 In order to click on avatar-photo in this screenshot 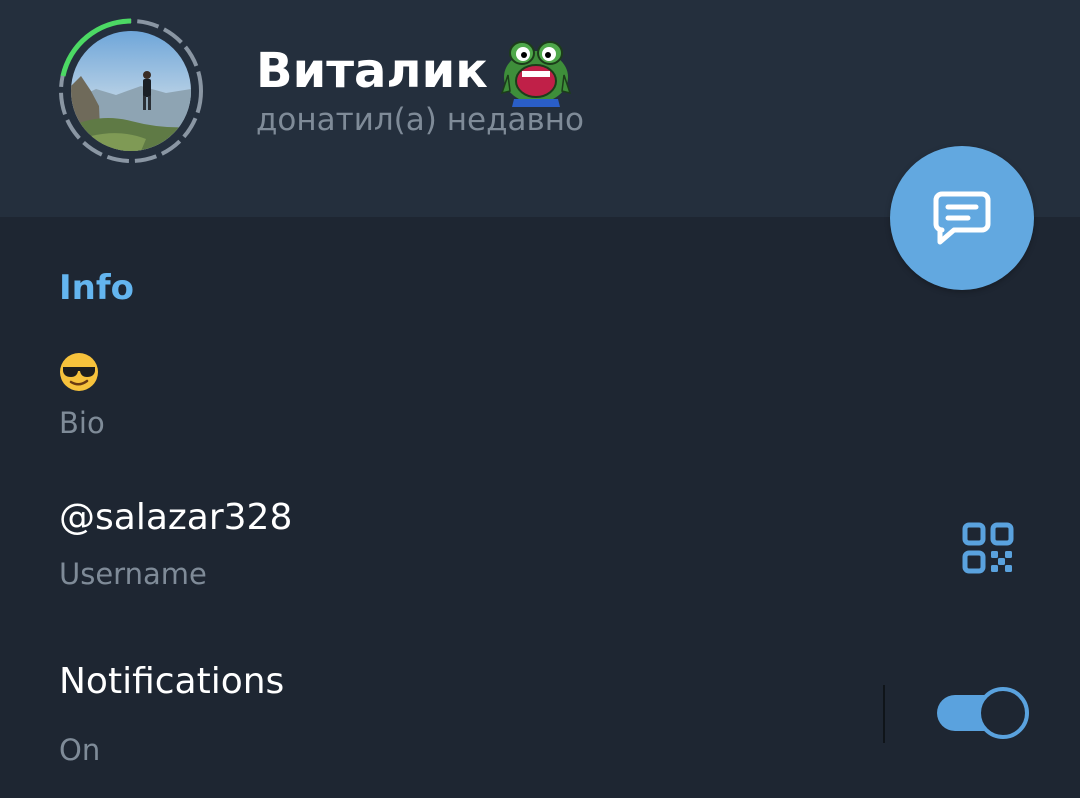, I will do `click(131, 91)`.